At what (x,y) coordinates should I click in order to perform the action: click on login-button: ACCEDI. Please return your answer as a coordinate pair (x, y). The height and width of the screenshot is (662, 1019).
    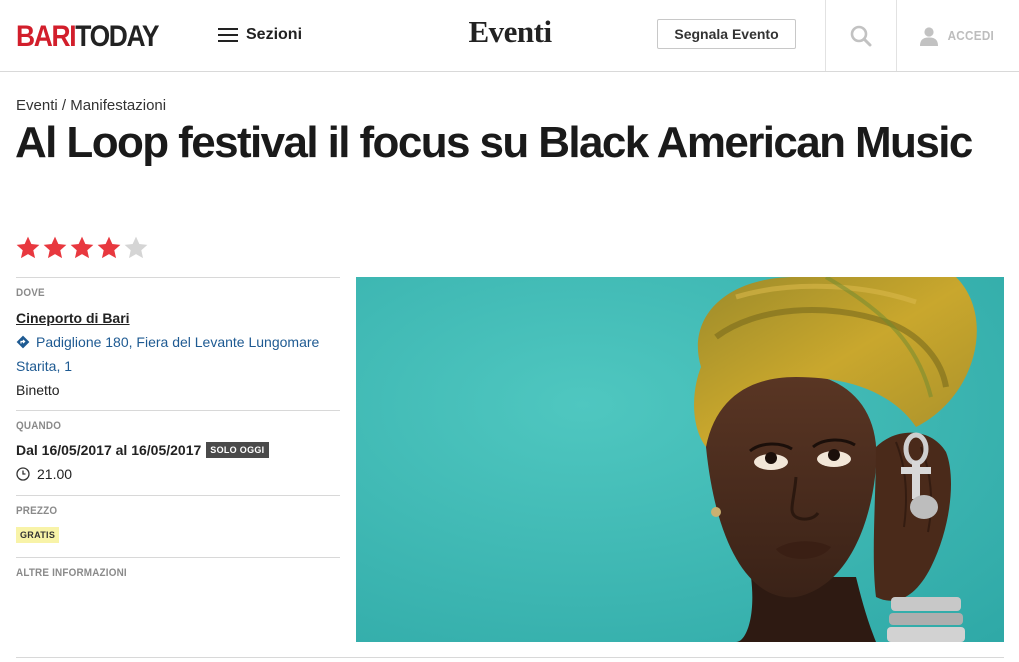
    Looking at the image, I should click on (958, 35).